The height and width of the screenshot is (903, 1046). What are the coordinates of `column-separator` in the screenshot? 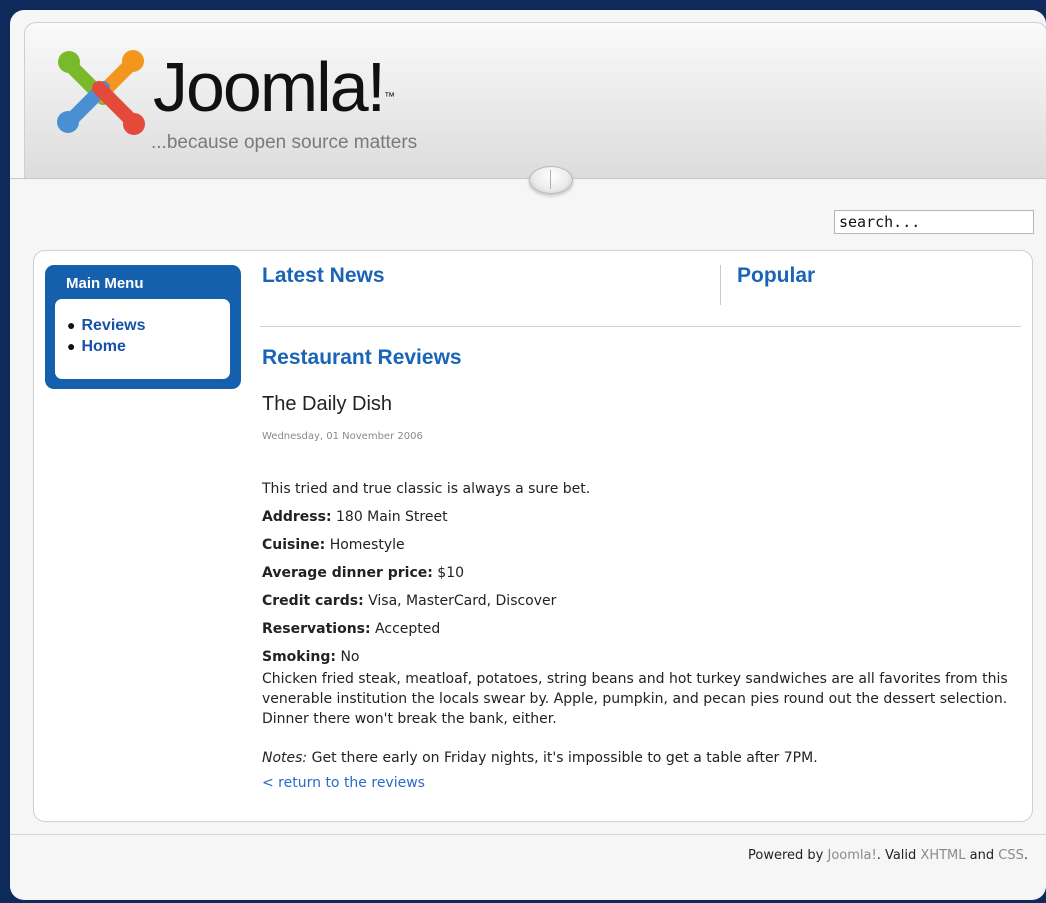 It's located at (720, 285).